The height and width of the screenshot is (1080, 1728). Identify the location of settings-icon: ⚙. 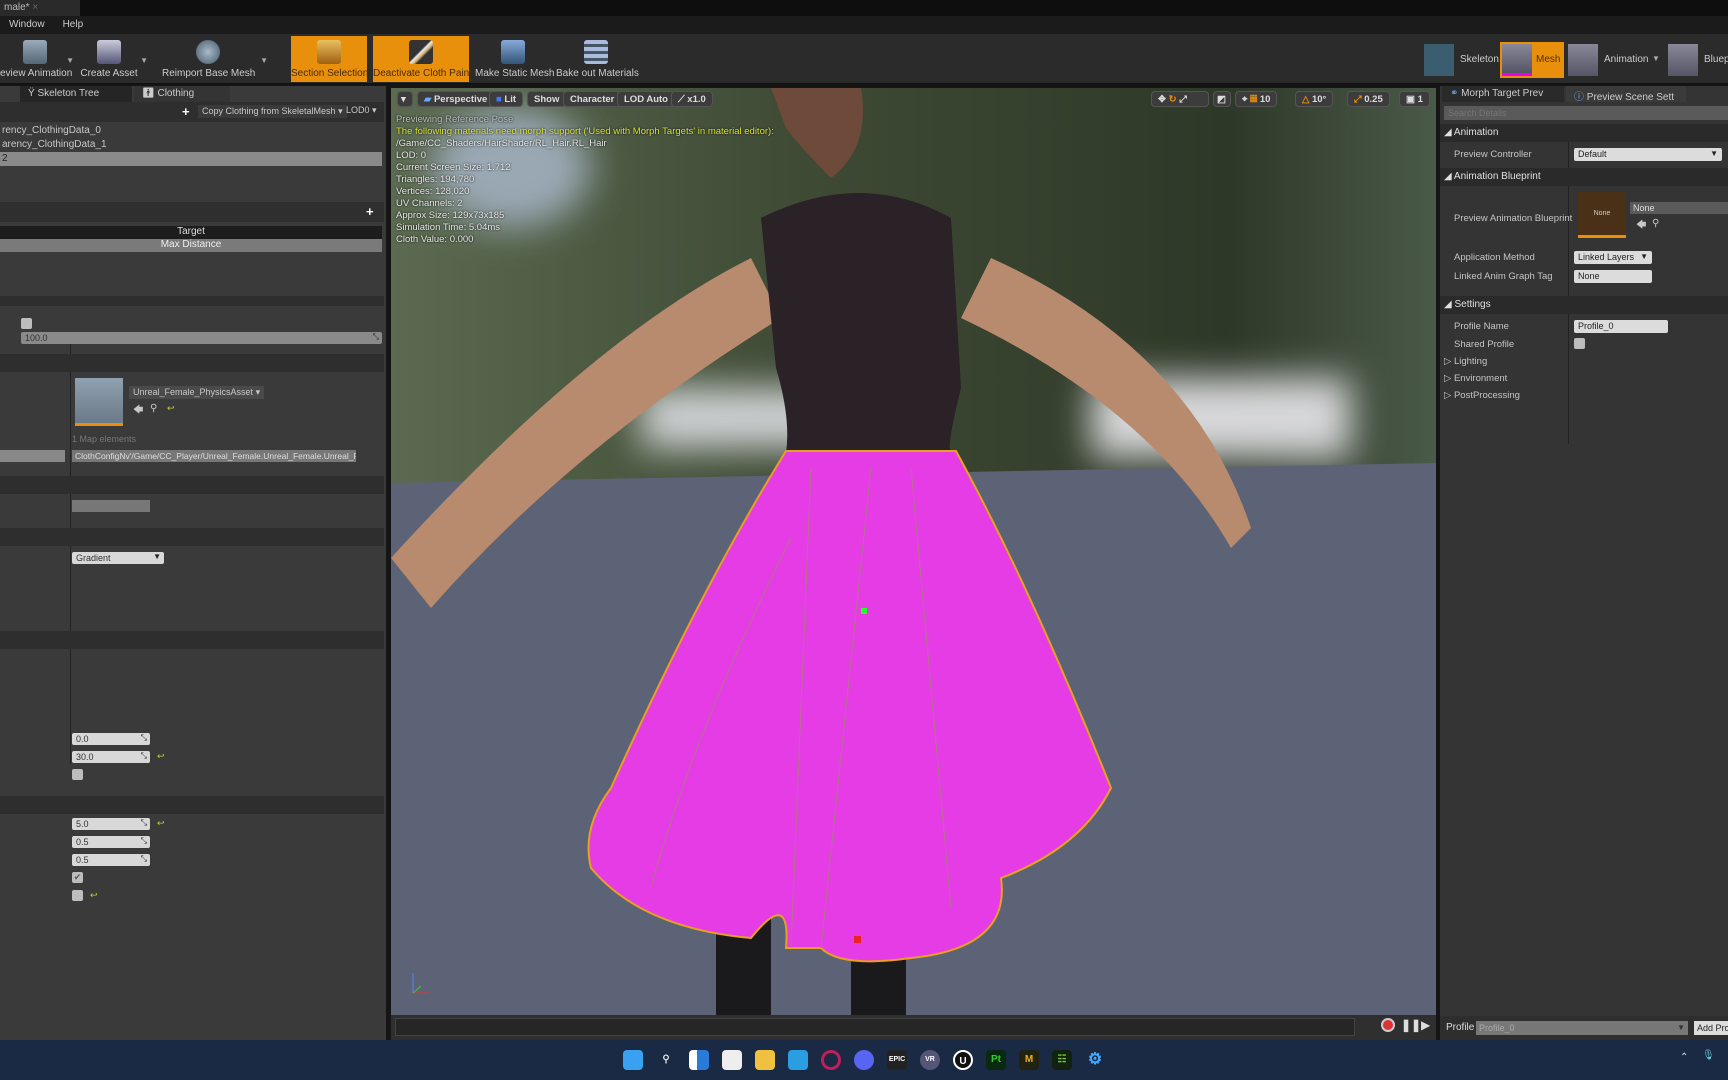
(1095, 1060).